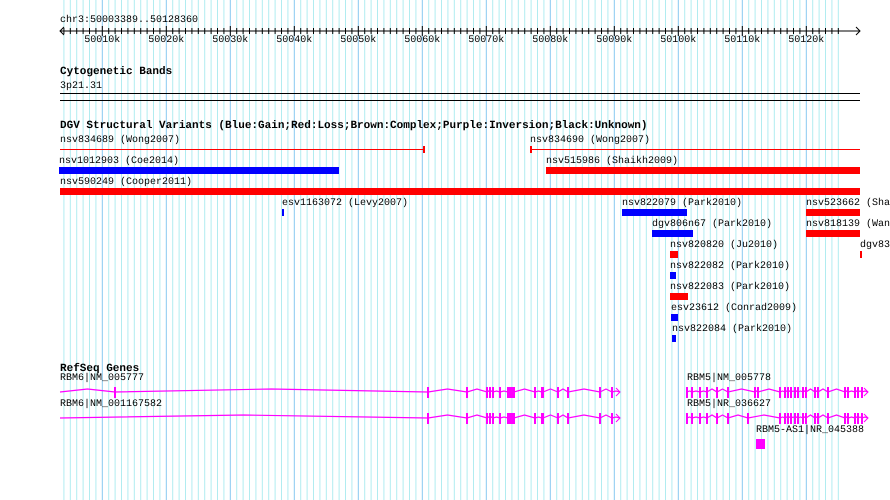 The height and width of the screenshot is (500, 890). Describe the element at coordinates (358, 41) in the screenshot. I see `ruler-tick-label: 50050k` at that location.